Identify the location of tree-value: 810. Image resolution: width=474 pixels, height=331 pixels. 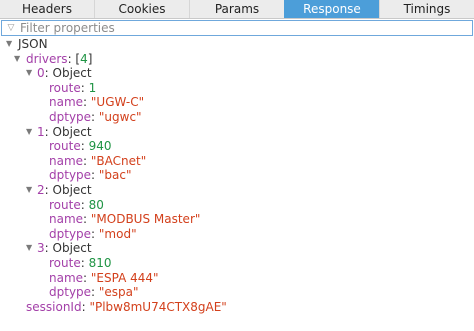
(100, 262).